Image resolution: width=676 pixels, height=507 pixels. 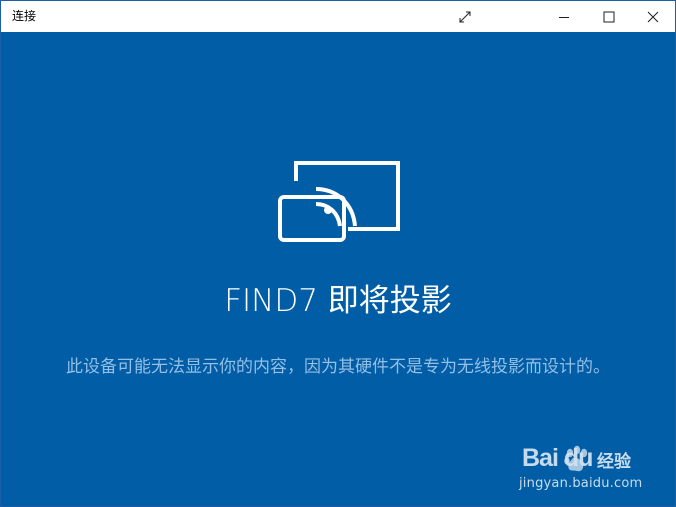 What do you see at coordinates (338, 16) in the screenshot?
I see `title-bar: 连接` at bounding box center [338, 16].